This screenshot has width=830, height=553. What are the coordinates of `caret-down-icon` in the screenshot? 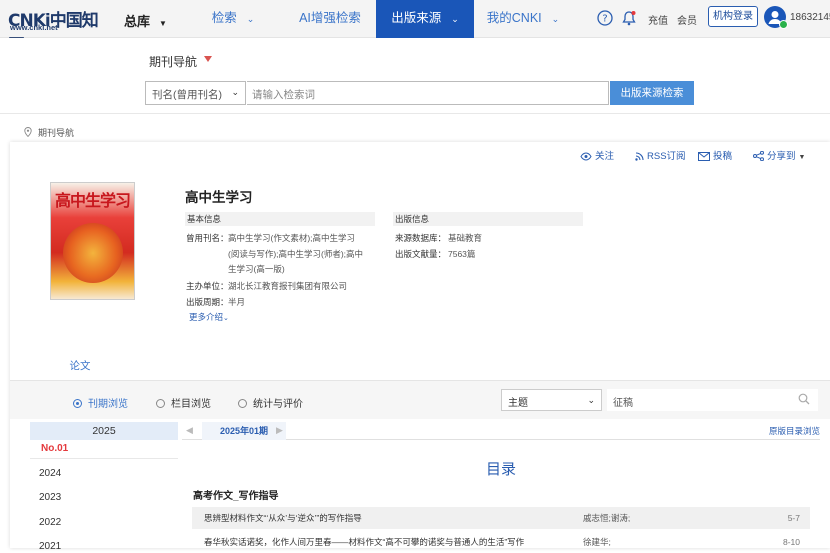 It's located at (208, 59).